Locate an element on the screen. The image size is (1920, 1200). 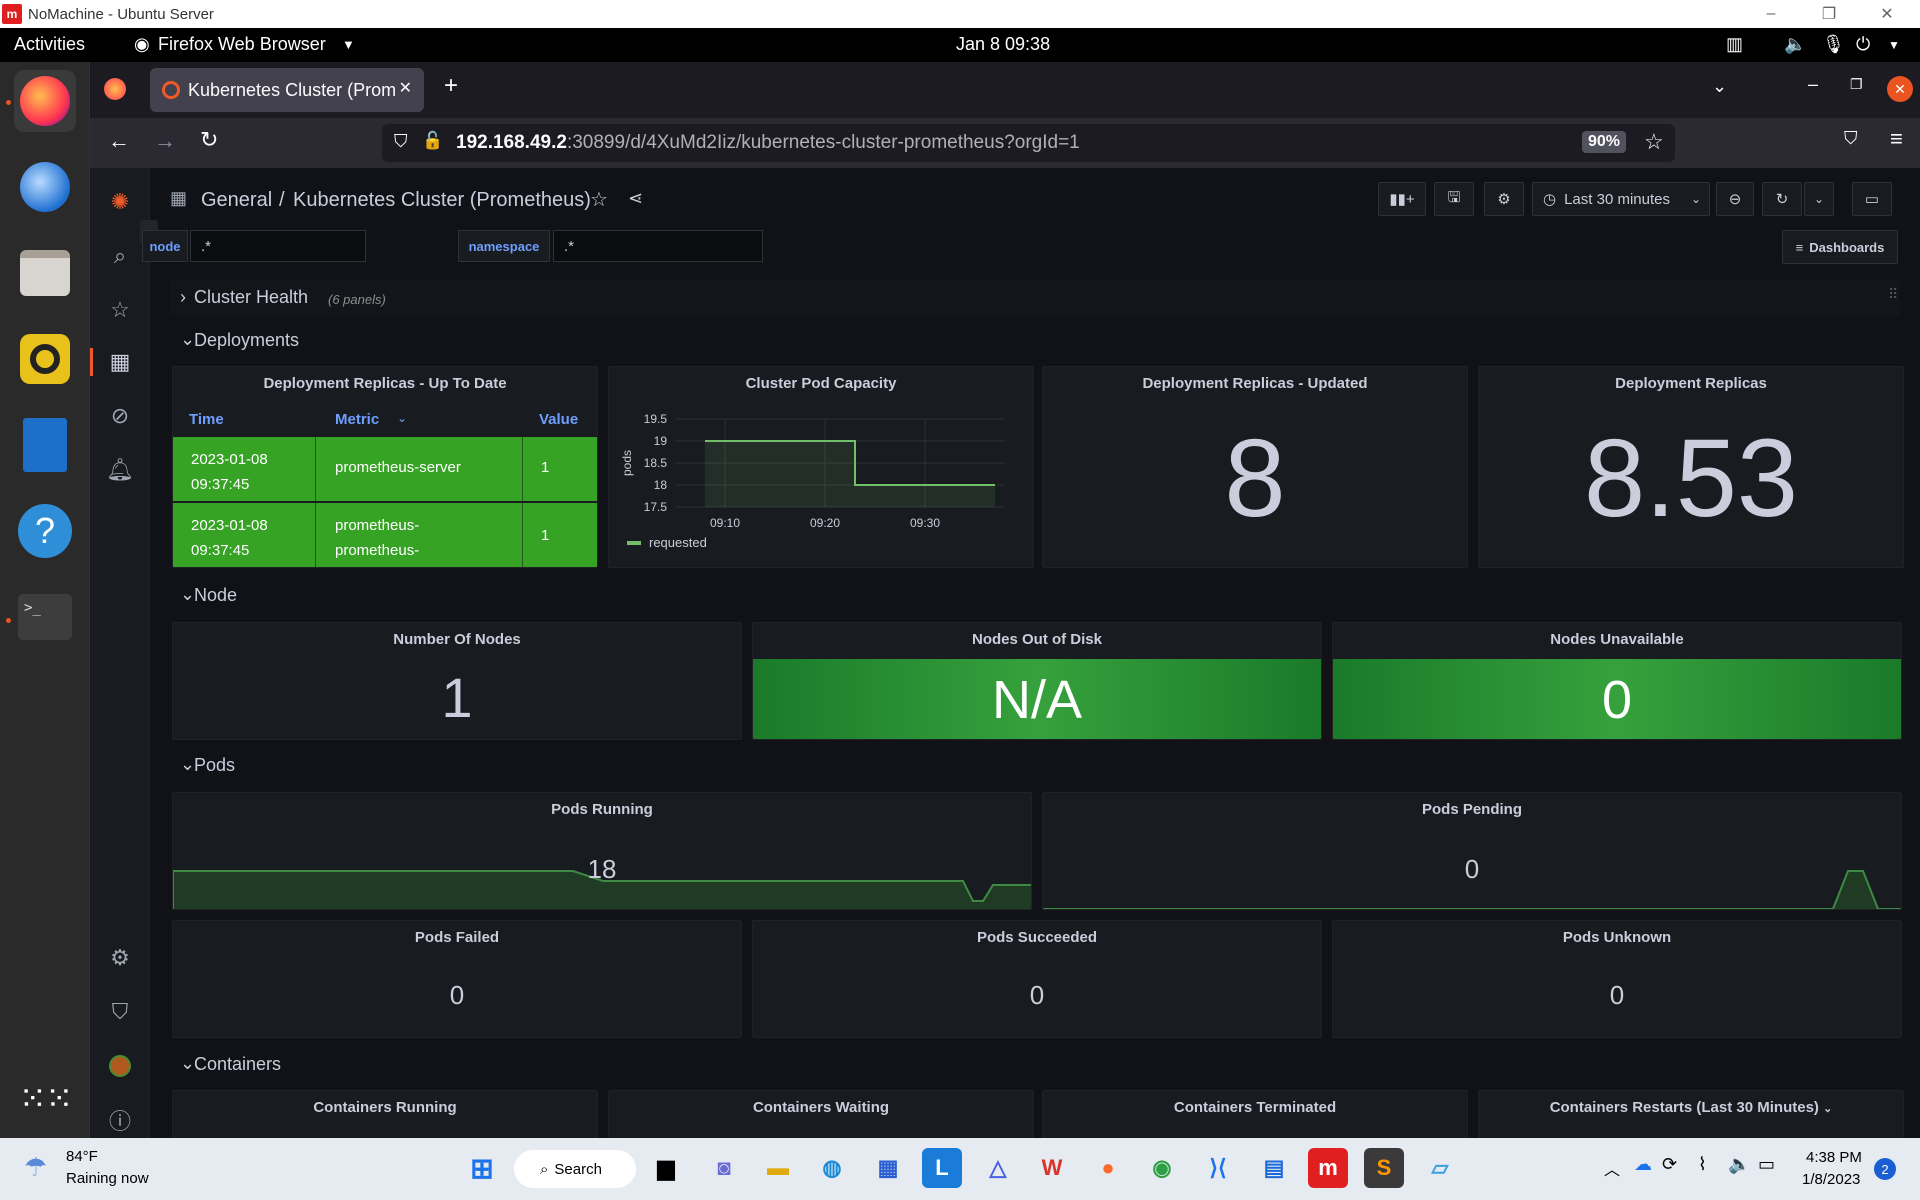
row-cluster-health is located at coordinates (1035, 298).